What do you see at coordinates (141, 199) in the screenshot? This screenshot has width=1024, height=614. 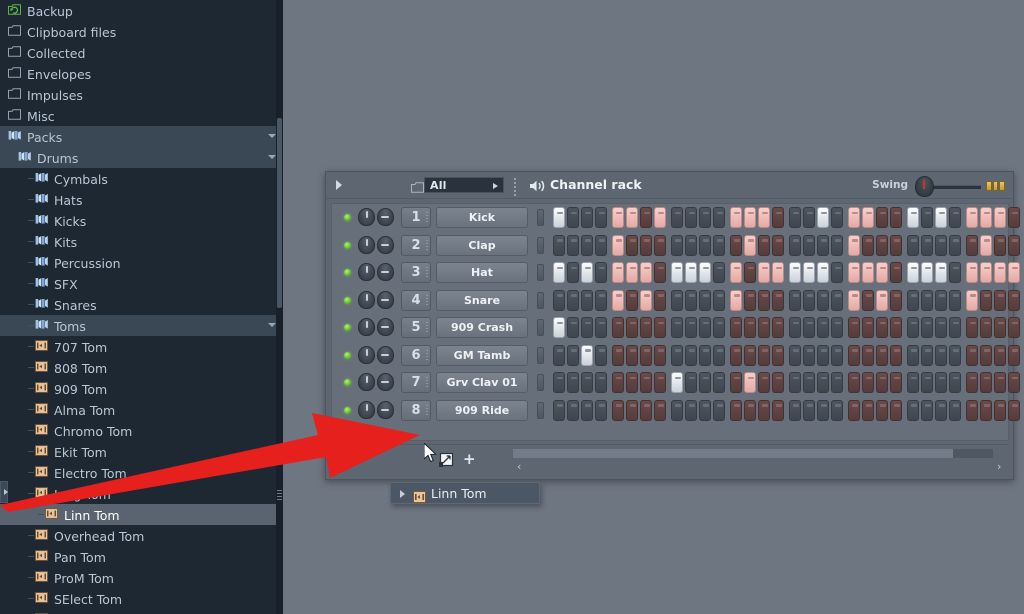 I see `browser-item-hats: Hats` at bounding box center [141, 199].